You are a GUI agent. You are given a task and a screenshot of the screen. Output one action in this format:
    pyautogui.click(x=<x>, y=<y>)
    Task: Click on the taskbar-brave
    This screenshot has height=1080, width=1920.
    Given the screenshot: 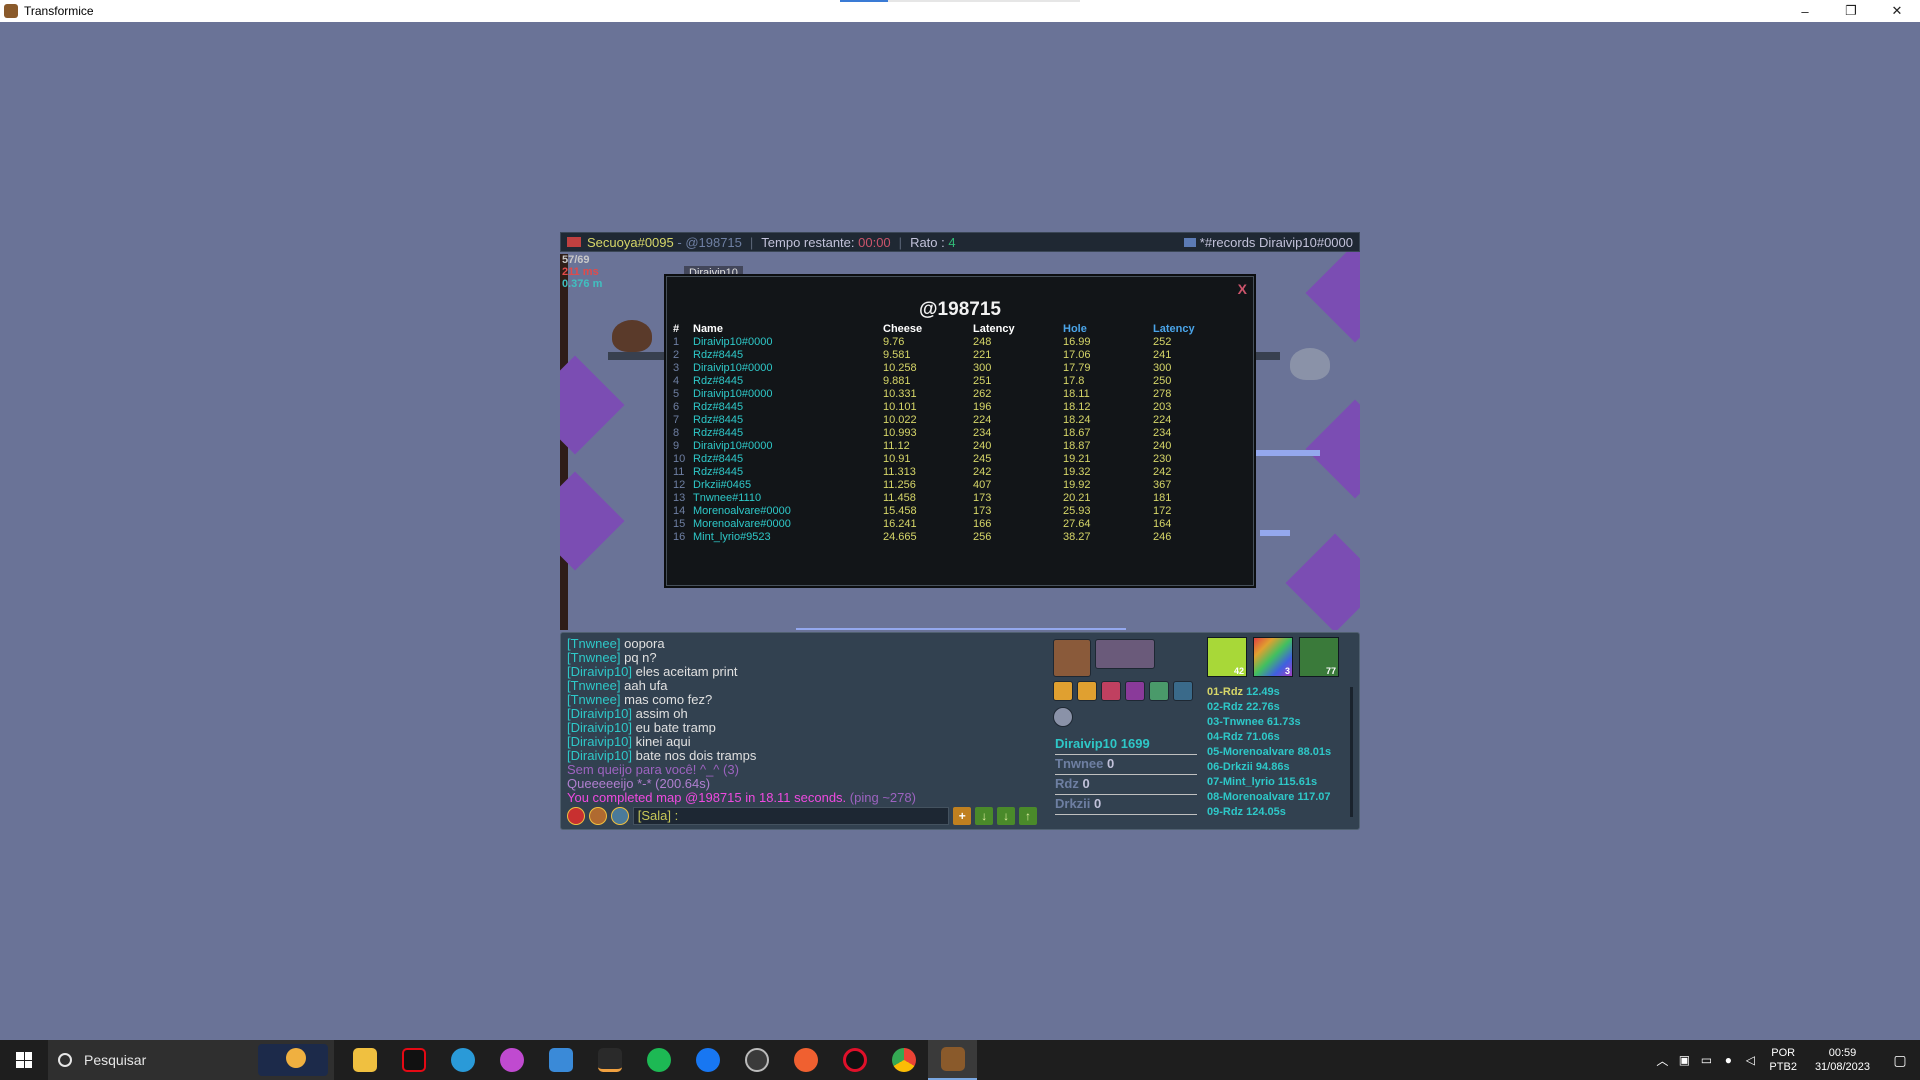 What is the action you would take?
    pyautogui.click(x=805, y=1060)
    